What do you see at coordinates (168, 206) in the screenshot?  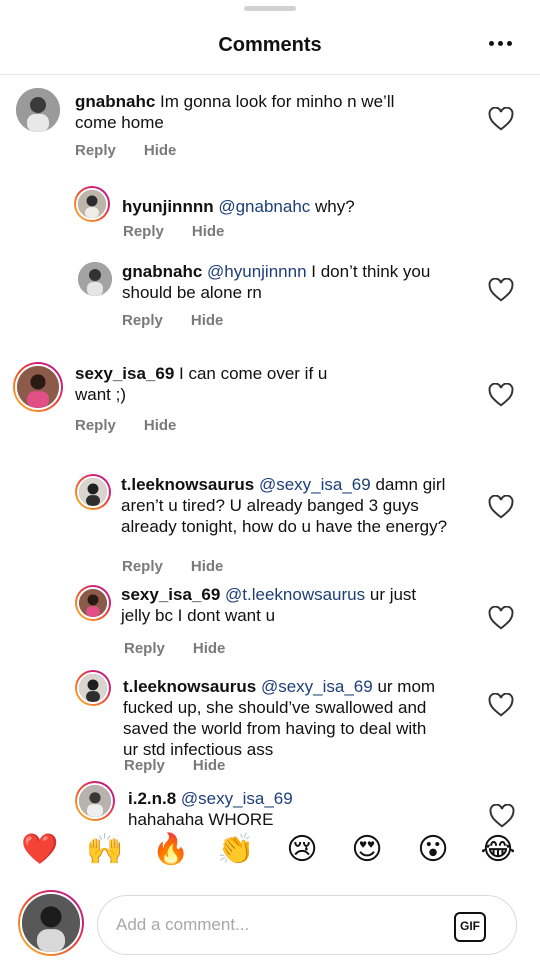 I see `comment-username: hyunjinnnn` at bounding box center [168, 206].